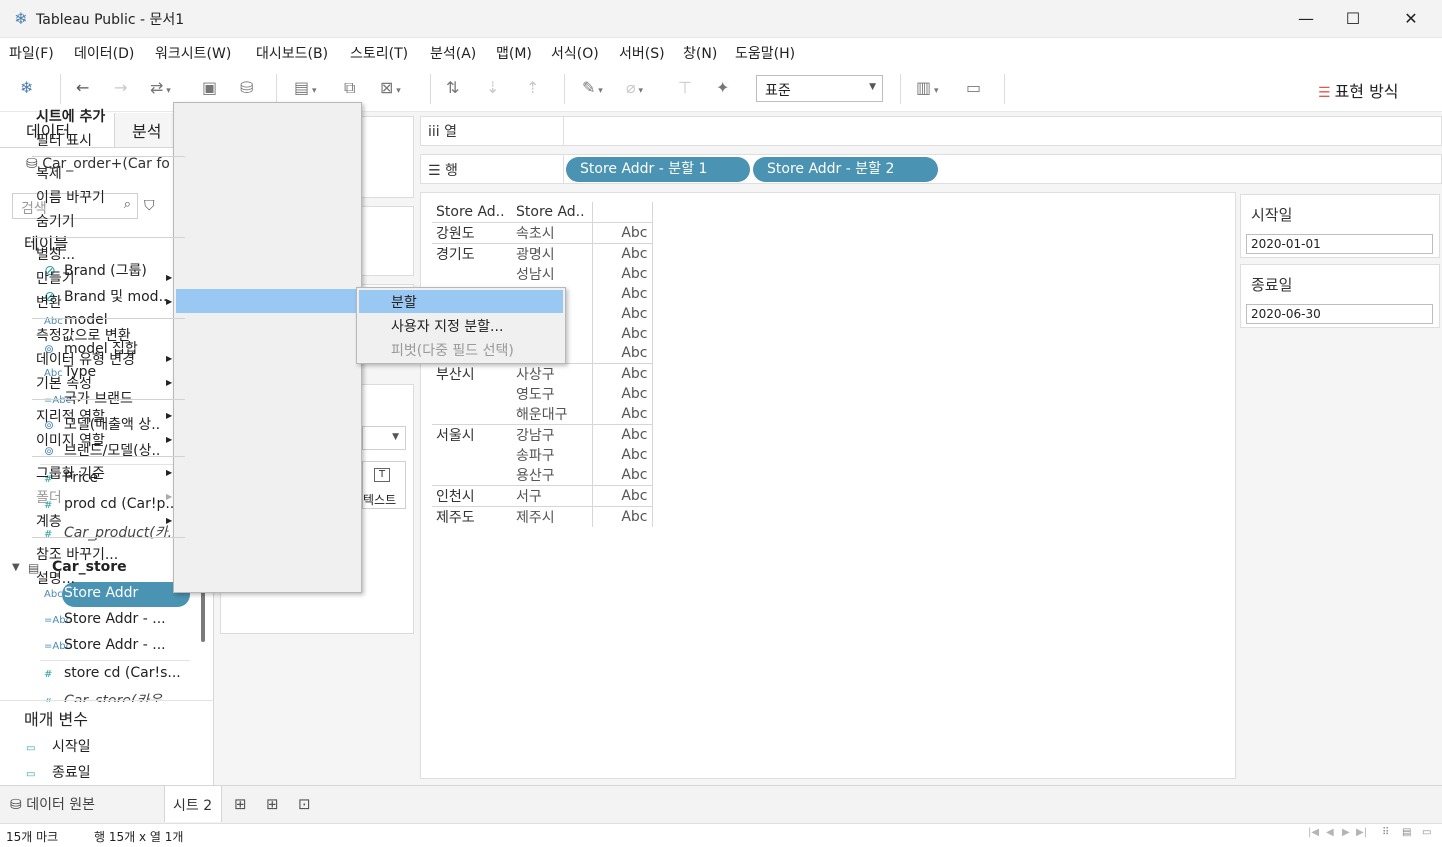  What do you see at coordinates (592, 89) in the screenshot?
I see `highlight-icon: ✎ ▾` at bounding box center [592, 89].